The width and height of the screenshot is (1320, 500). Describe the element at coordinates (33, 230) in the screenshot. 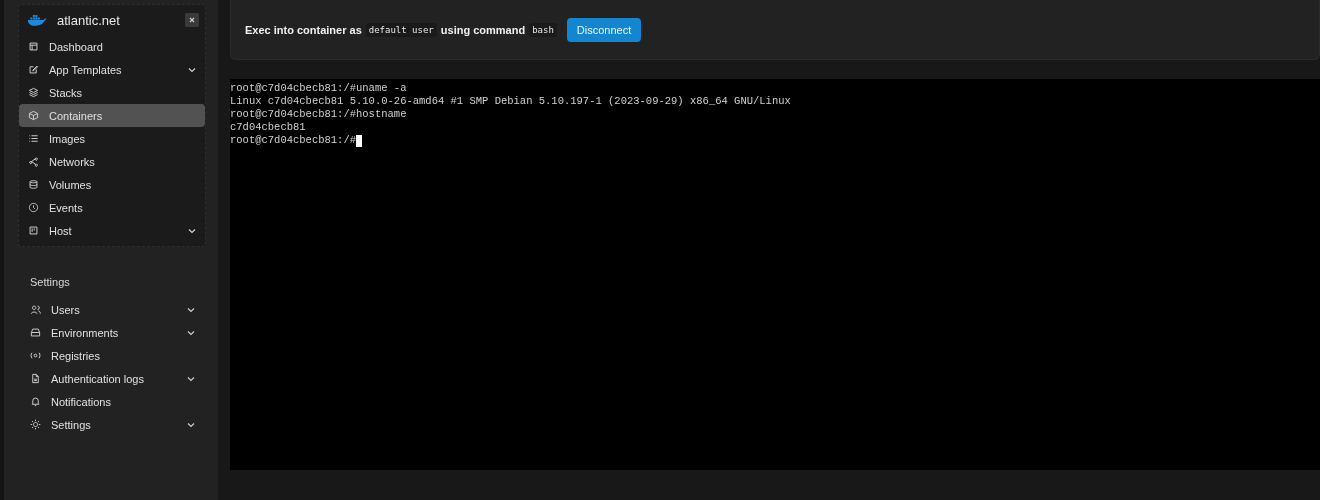

I see `board-icon` at that location.